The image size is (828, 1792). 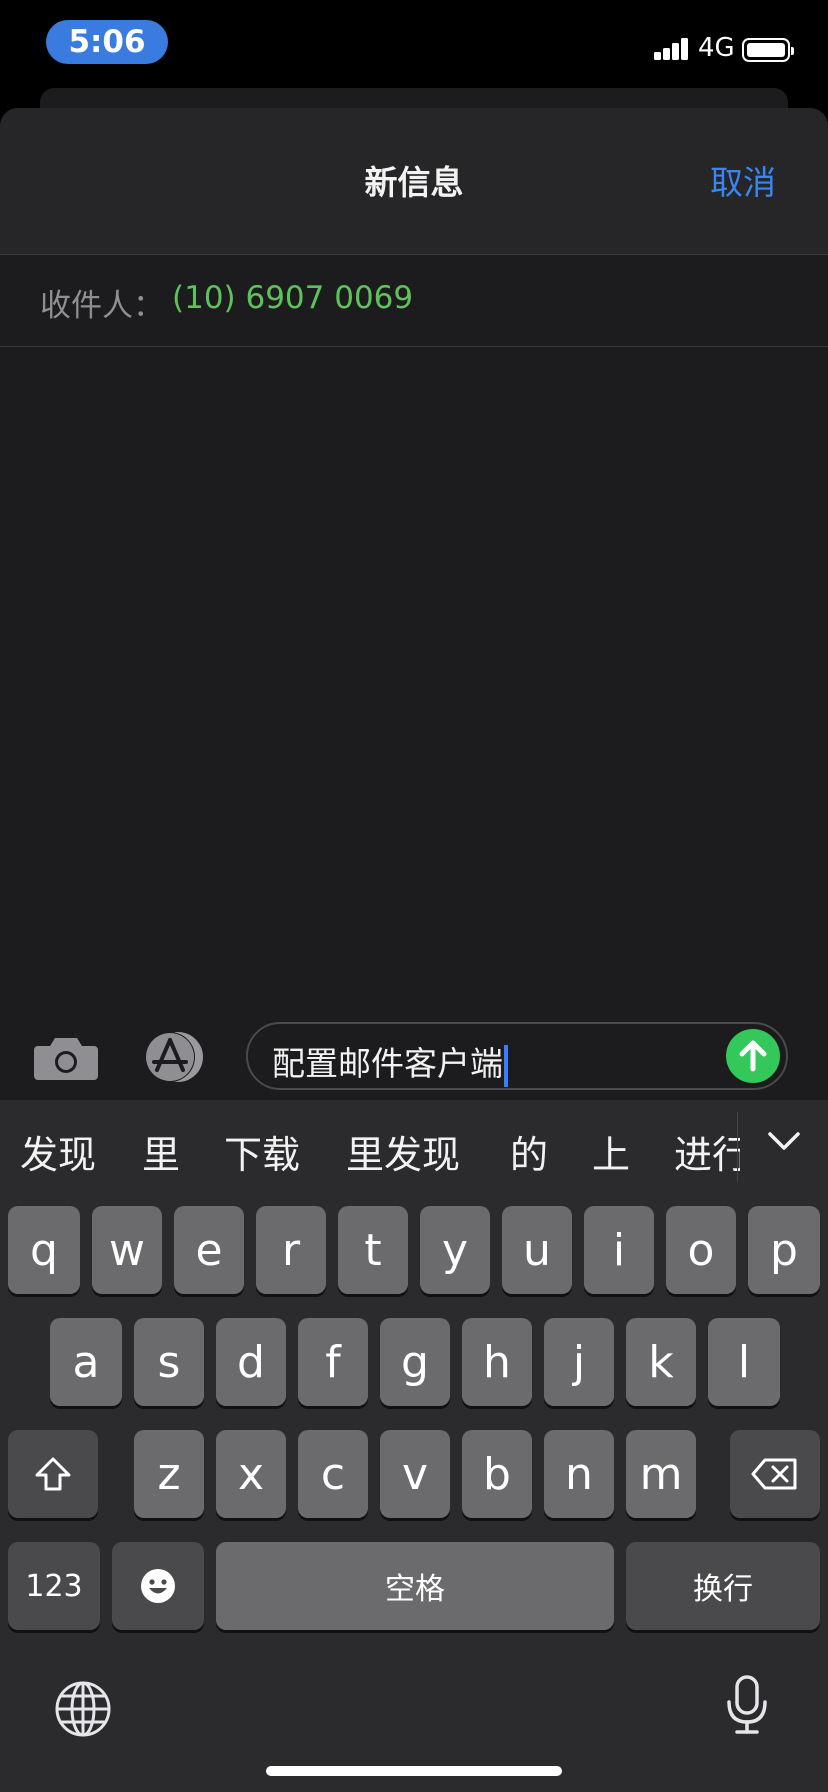 What do you see at coordinates (86, 1362) in the screenshot?
I see `key-a: a` at bounding box center [86, 1362].